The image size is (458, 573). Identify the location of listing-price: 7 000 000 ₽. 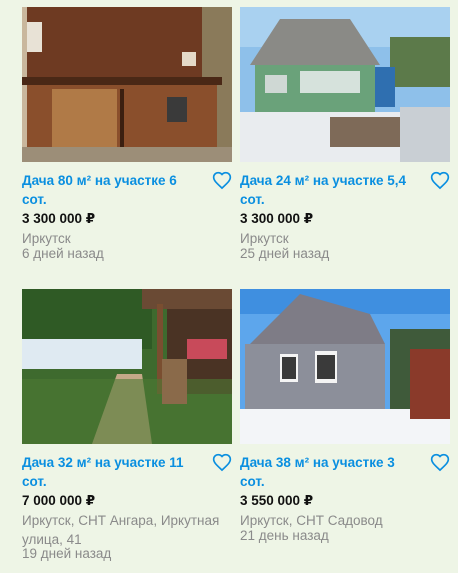
(59, 500).